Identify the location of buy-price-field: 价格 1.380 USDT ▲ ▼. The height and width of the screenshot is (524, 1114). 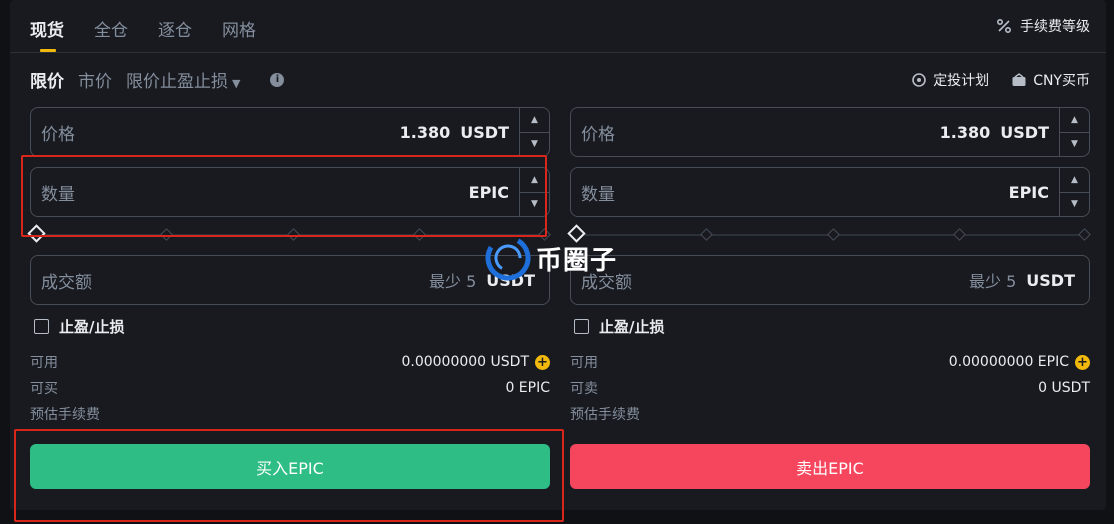
(290, 132).